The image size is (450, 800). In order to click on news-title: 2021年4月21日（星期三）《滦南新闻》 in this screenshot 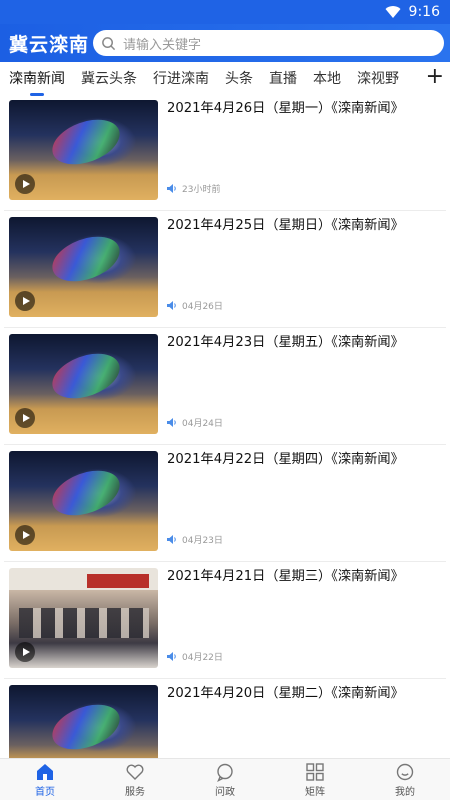, I will do `click(285, 576)`.